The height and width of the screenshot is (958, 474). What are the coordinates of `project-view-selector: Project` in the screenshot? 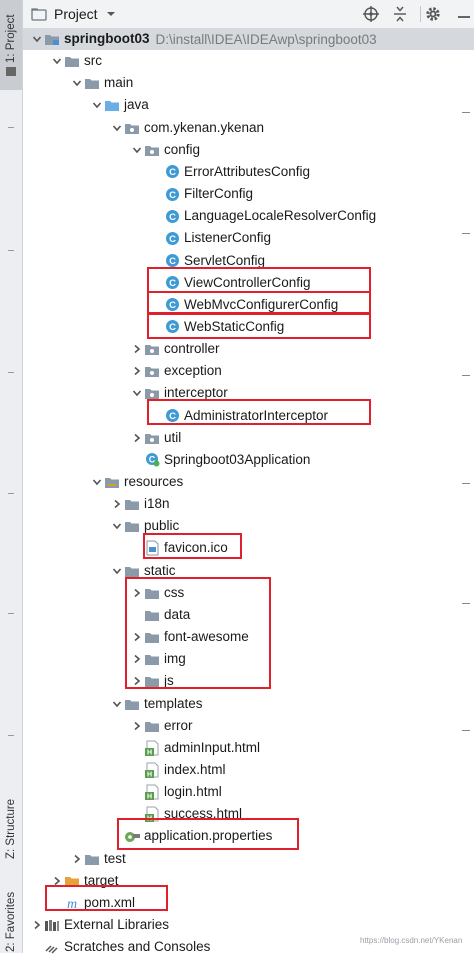 It's located at (73, 14).